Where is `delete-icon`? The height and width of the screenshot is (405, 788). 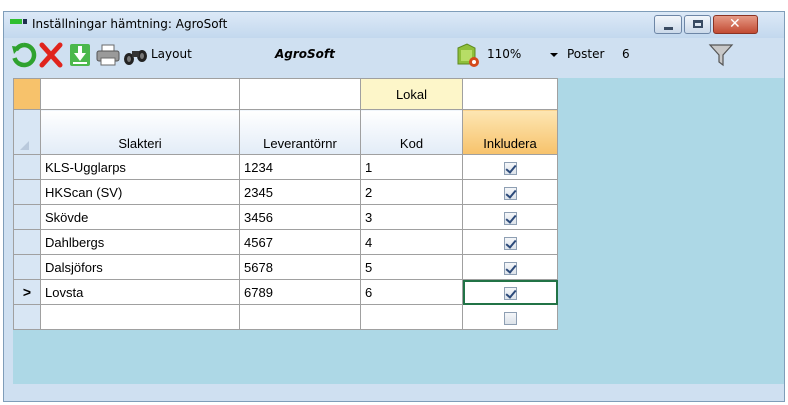
delete-icon is located at coordinates (51, 55).